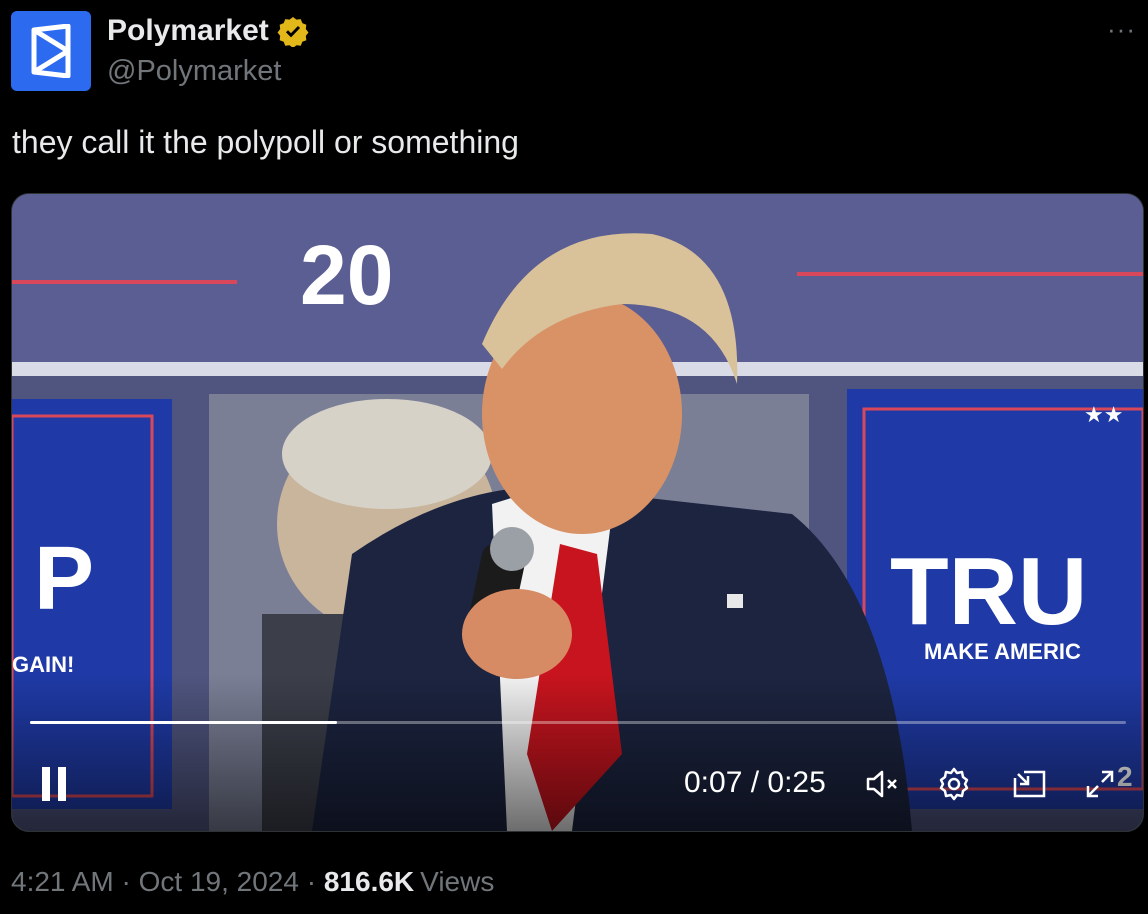 This screenshot has width=1148, height=914. What do you see at coordinates (988, 591) in the screenshot?
I see `right-sign-word: TRU` at bounding box center [988, 591].